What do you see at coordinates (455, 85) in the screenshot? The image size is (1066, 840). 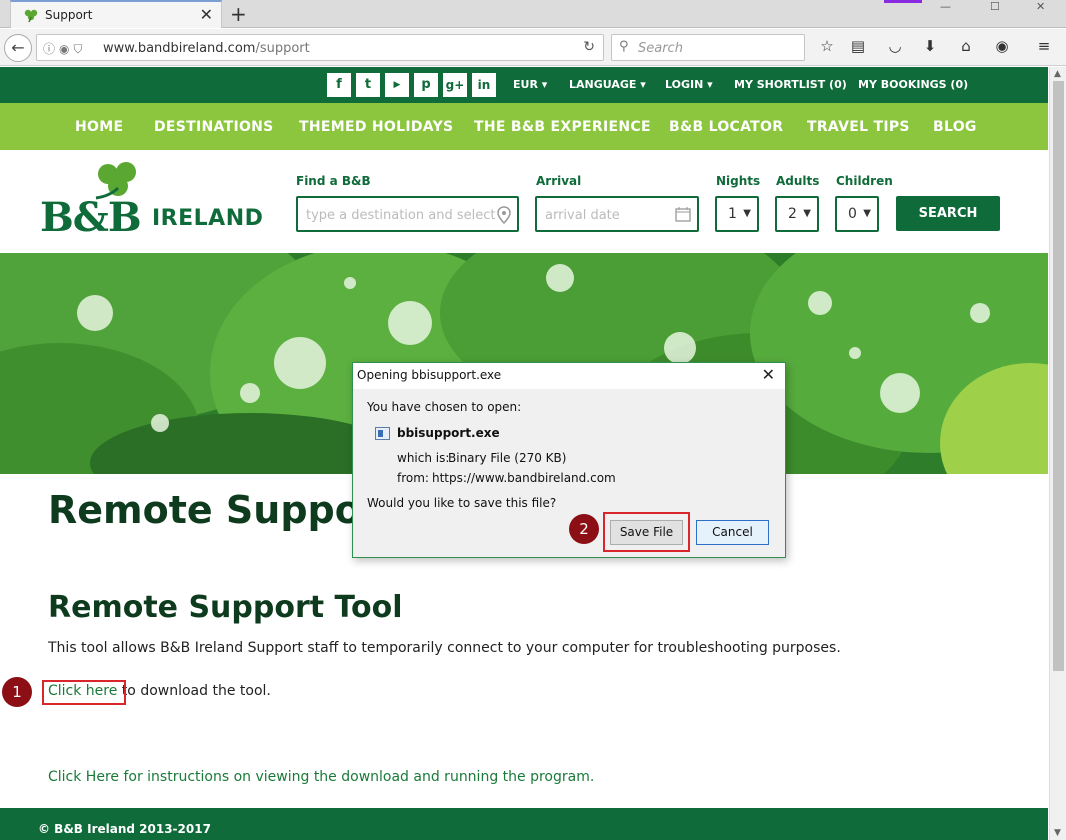 I see `google-plus-icon: g+` at bounding box center [455, 85].